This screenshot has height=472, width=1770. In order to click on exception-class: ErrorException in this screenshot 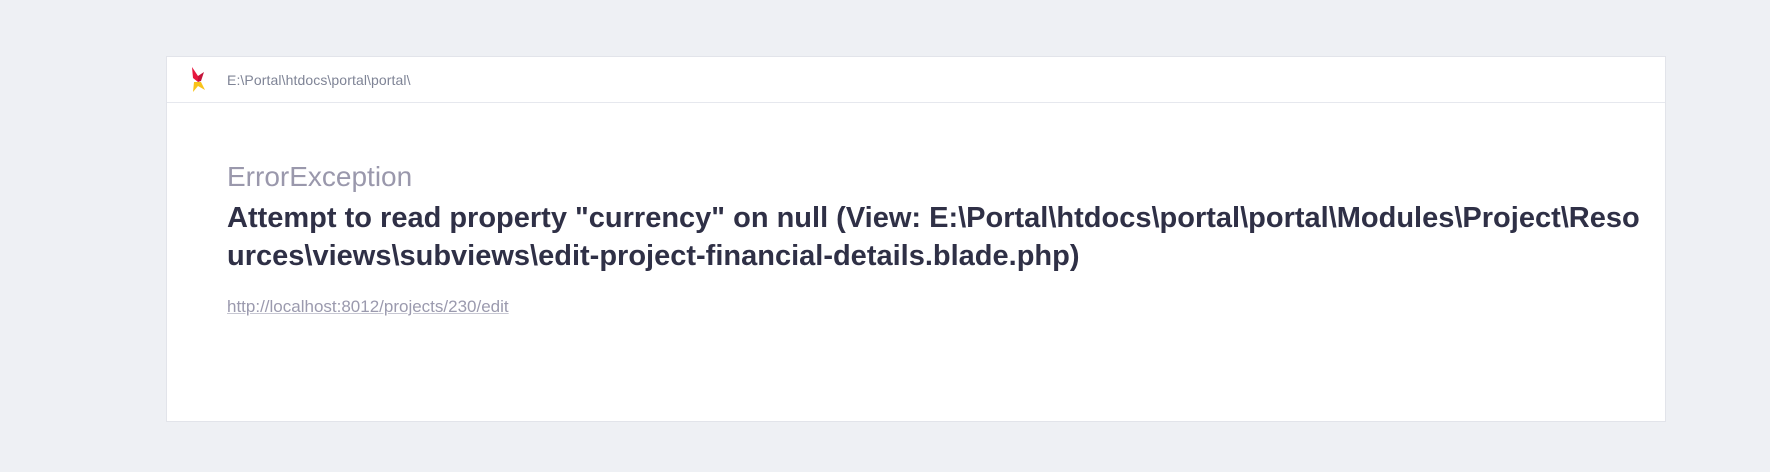, I will do `click(320, 176)`.